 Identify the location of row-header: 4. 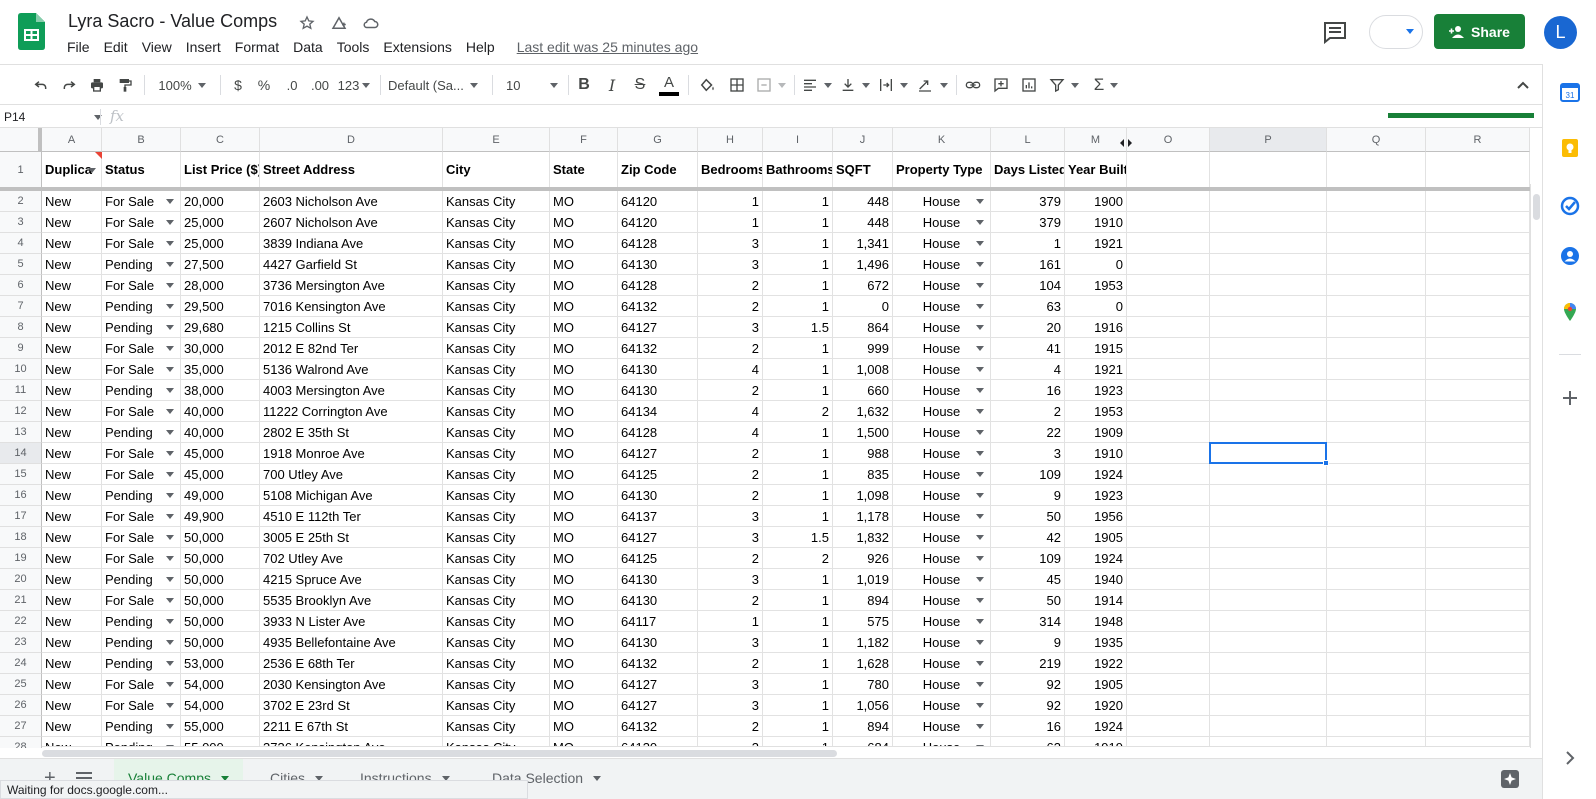
(21, 243).